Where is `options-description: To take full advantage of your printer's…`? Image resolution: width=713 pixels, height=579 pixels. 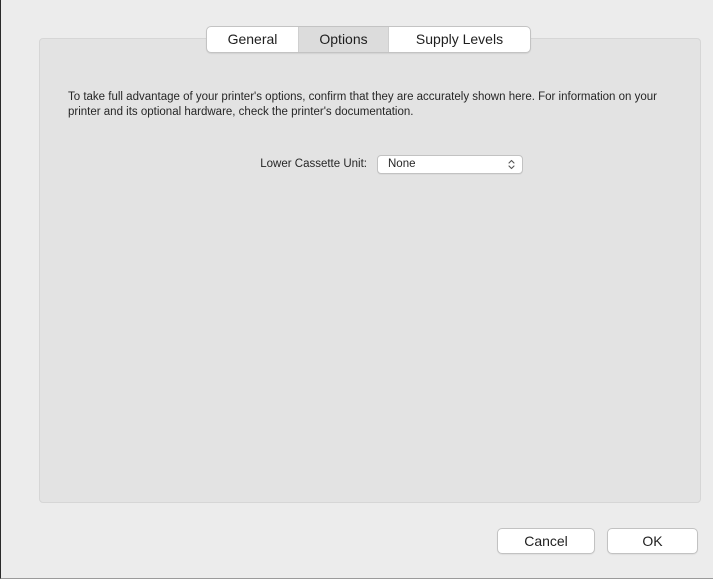
options-description: To take full advantage of your printer's… is located at coordinates (362, 104).